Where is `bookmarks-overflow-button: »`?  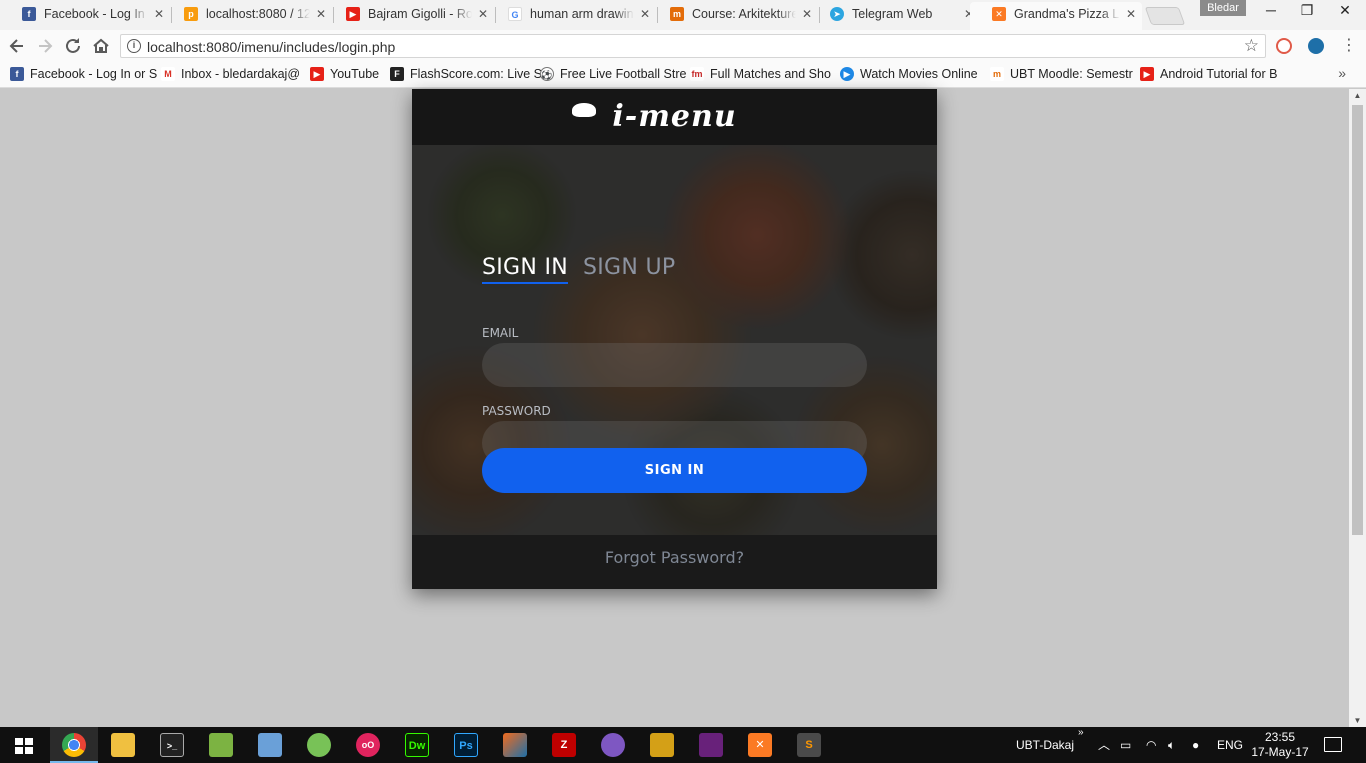
bookmarks-overflow-button: » is located at coordinates (1342, 73).